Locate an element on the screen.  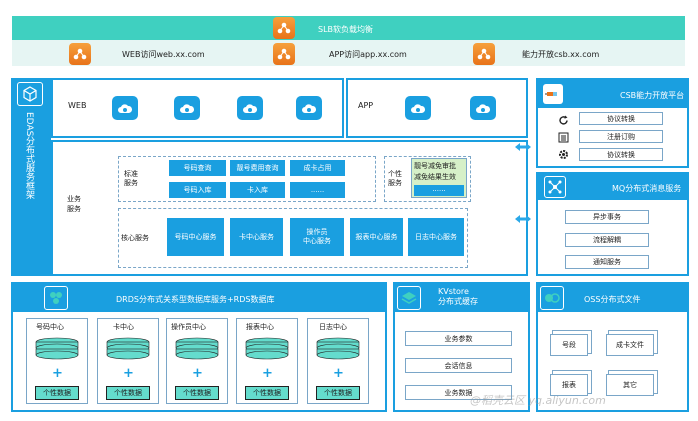
kv-title: KVstore 分布式缓存 is located at coordinates (458, 296).